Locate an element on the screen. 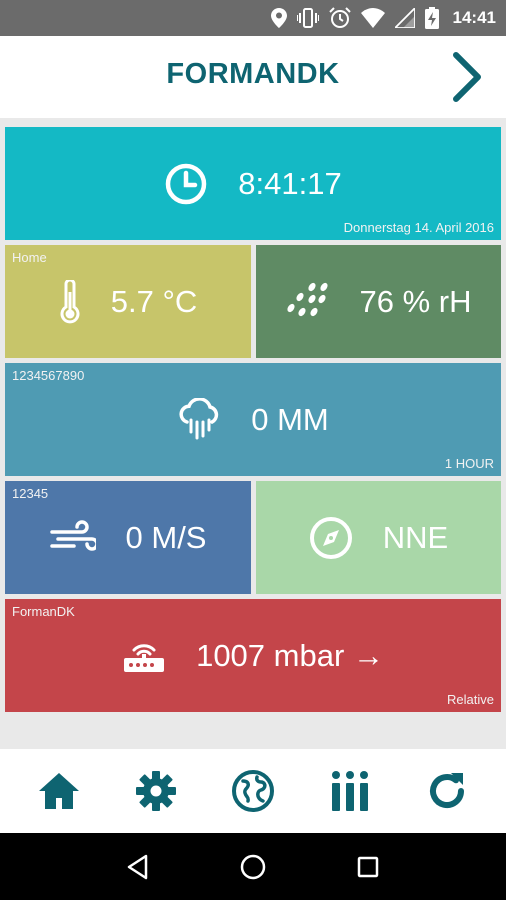 This screenshot has height=900, width=506. wind-direction-content: NNE is located at coordinates (378, 537).